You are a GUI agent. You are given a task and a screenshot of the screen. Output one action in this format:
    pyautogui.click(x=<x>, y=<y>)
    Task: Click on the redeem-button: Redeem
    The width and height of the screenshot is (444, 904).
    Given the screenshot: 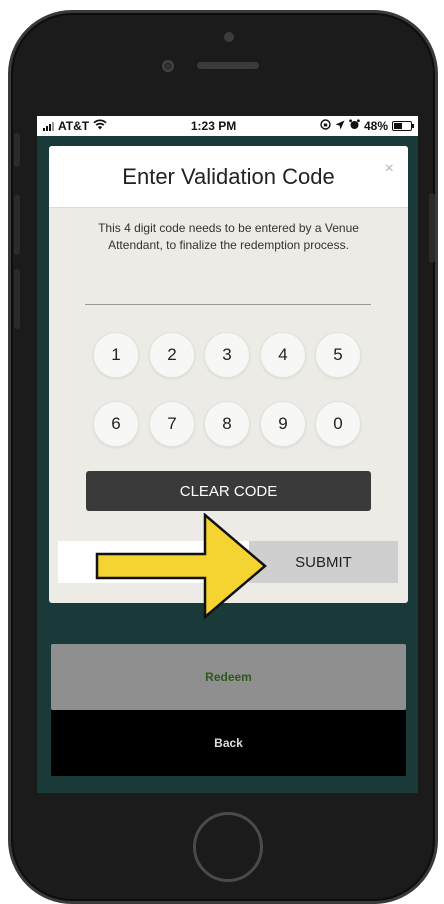 What is the action you would take?
    pyautogui.click(x=228, y=677)
    